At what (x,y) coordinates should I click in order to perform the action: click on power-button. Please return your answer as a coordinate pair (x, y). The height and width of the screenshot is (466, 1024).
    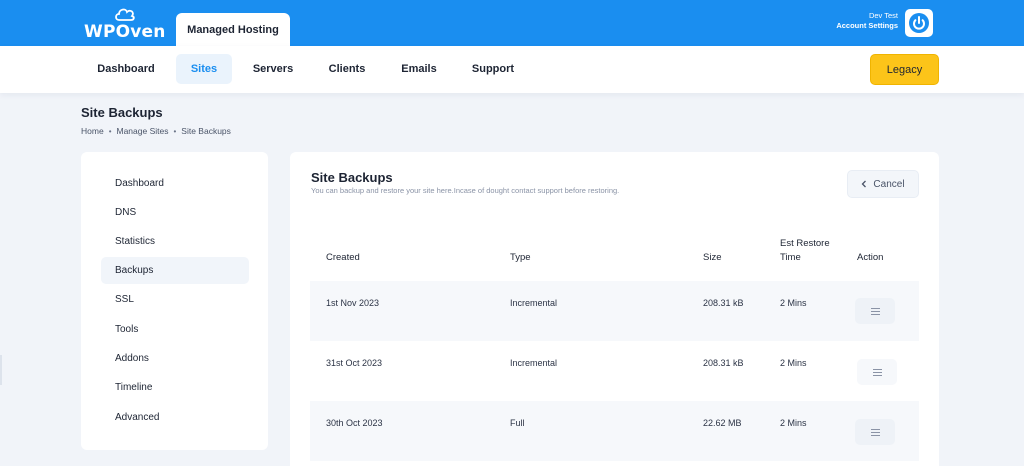
    Looking at the image, I should click on (919, 23).